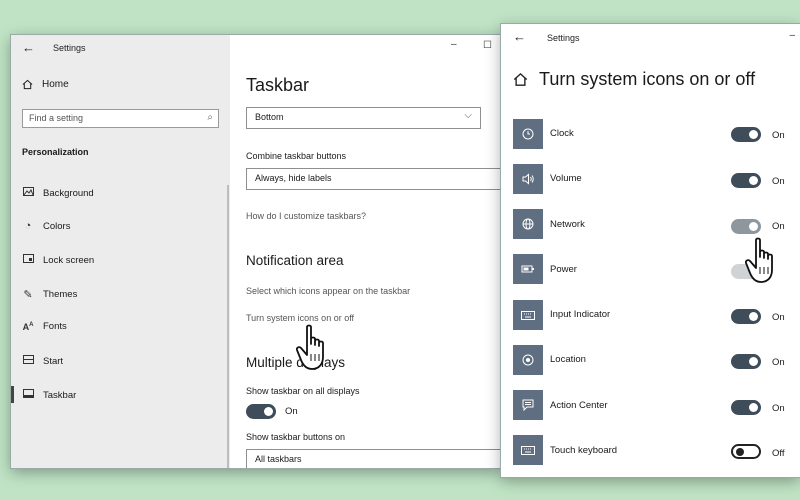 The width and height of the screenshot is (800, 500). Describe the element at coordinates (278, 85) in the screenshot. I see `page-title: Taskbar` at that location.